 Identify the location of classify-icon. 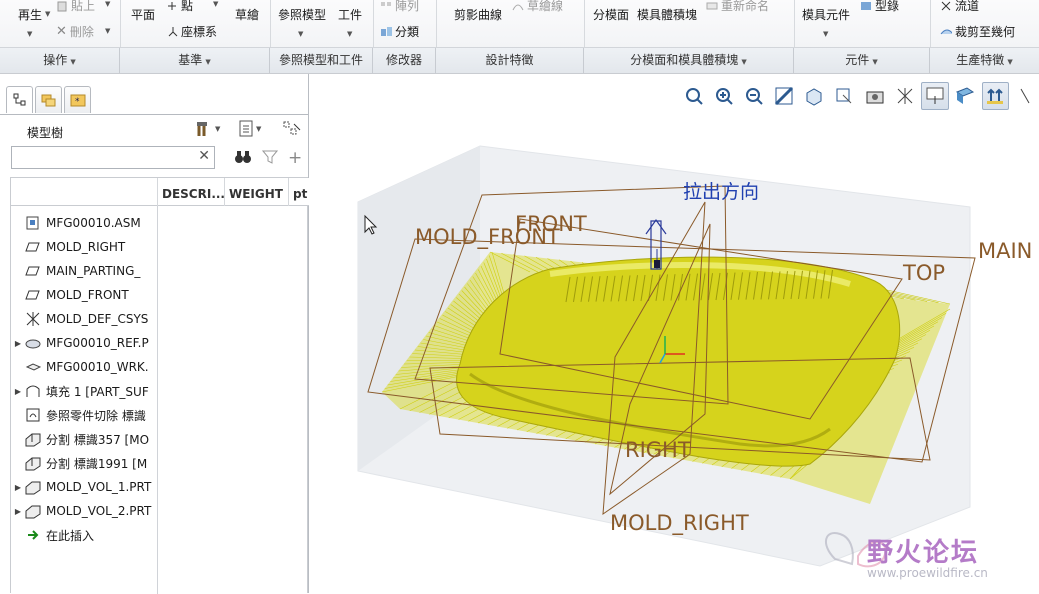
(386, 31).